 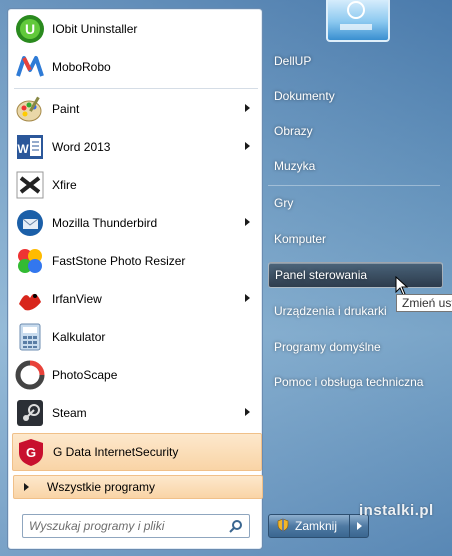 What do you see at coordinates (358, 21) in the screenshot?
I see `user-picture` at bounding box center [358, 21].